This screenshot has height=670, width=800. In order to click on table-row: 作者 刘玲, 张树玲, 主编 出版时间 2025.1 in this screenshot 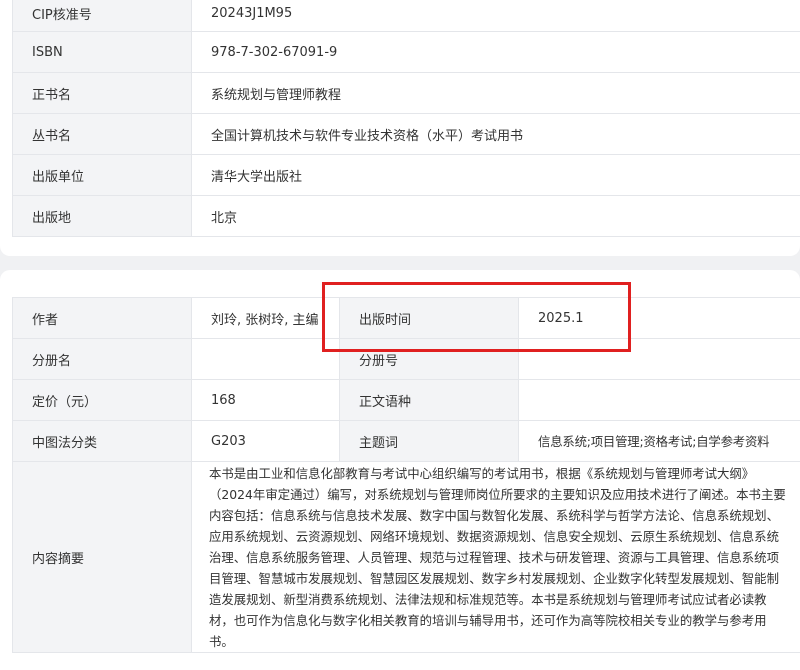, I will do `click(406, 318)`.